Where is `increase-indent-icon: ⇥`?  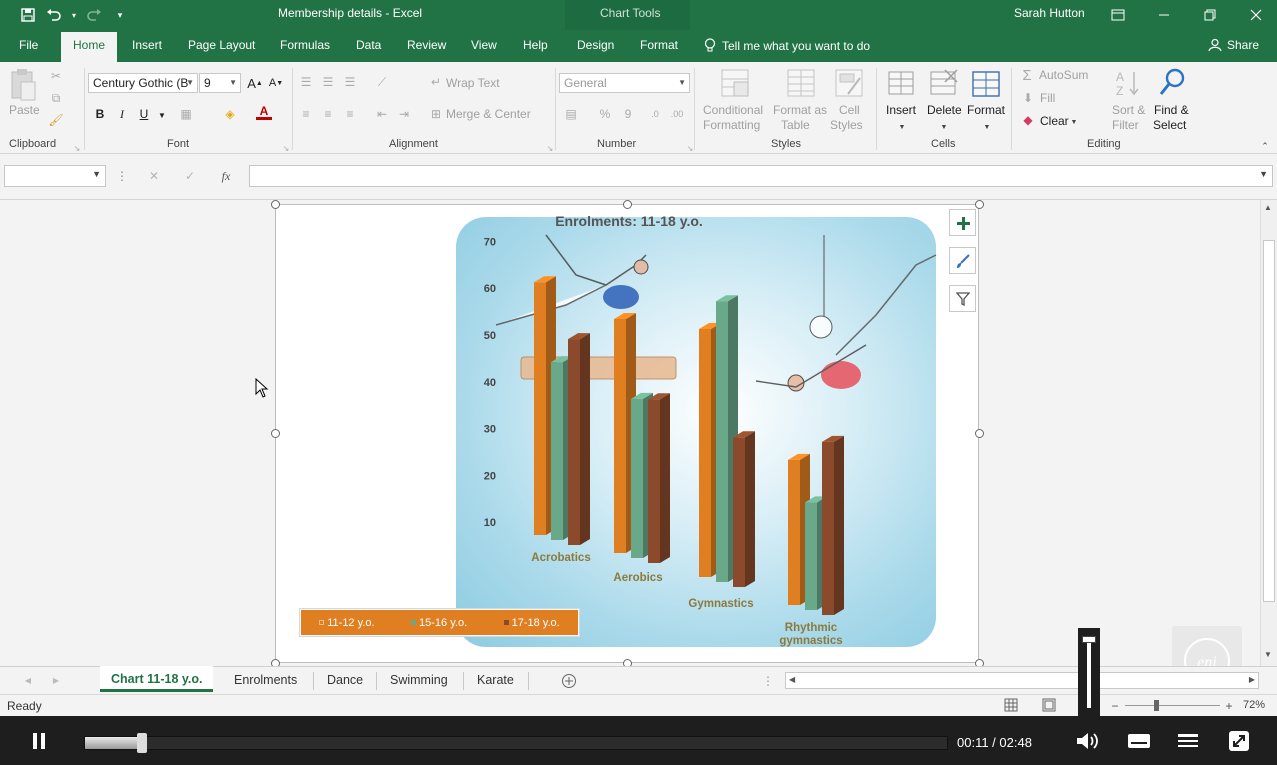 increase-indent-icon: ⇥ is located at coordinates (404, 114).